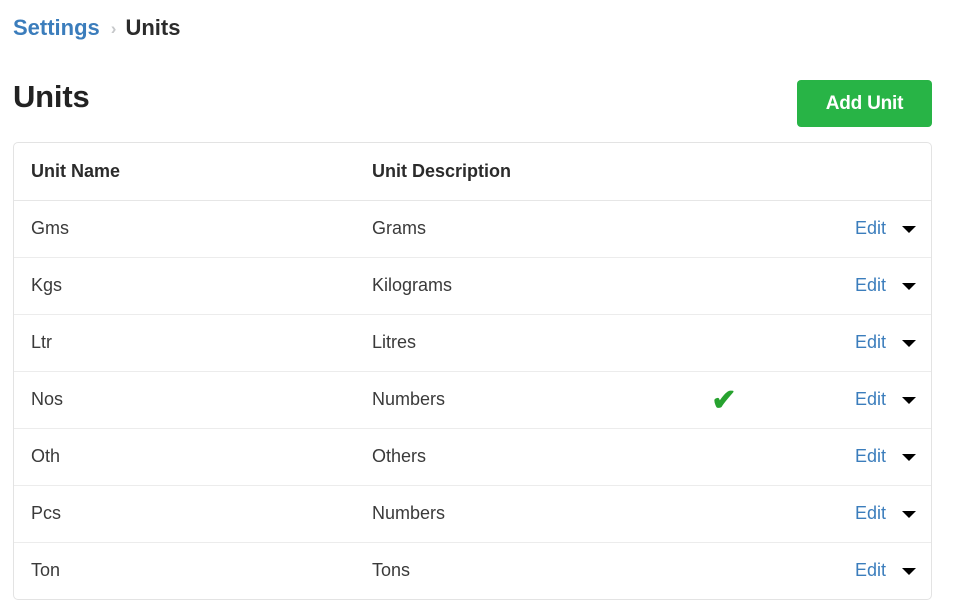  Describe the element at coordinates (412, 285) in the screenshot. I see `cell-unit-description: Kilograms` at that location.